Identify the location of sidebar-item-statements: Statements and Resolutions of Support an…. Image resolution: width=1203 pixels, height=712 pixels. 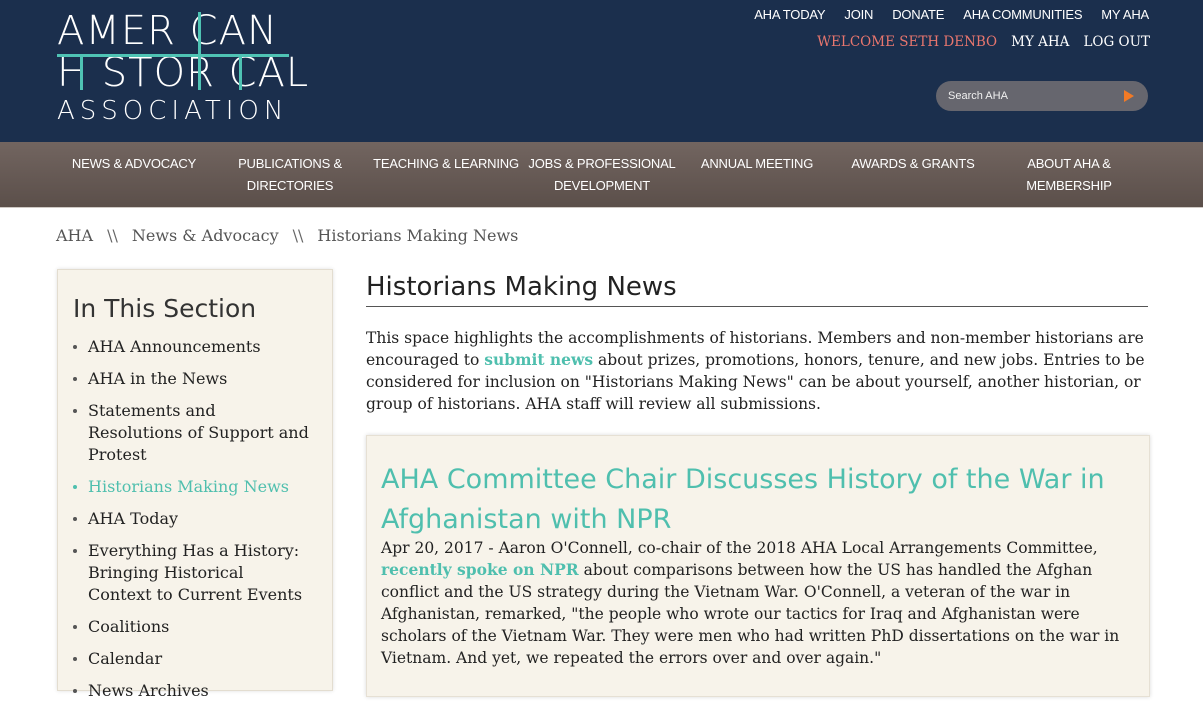
(195, 433).